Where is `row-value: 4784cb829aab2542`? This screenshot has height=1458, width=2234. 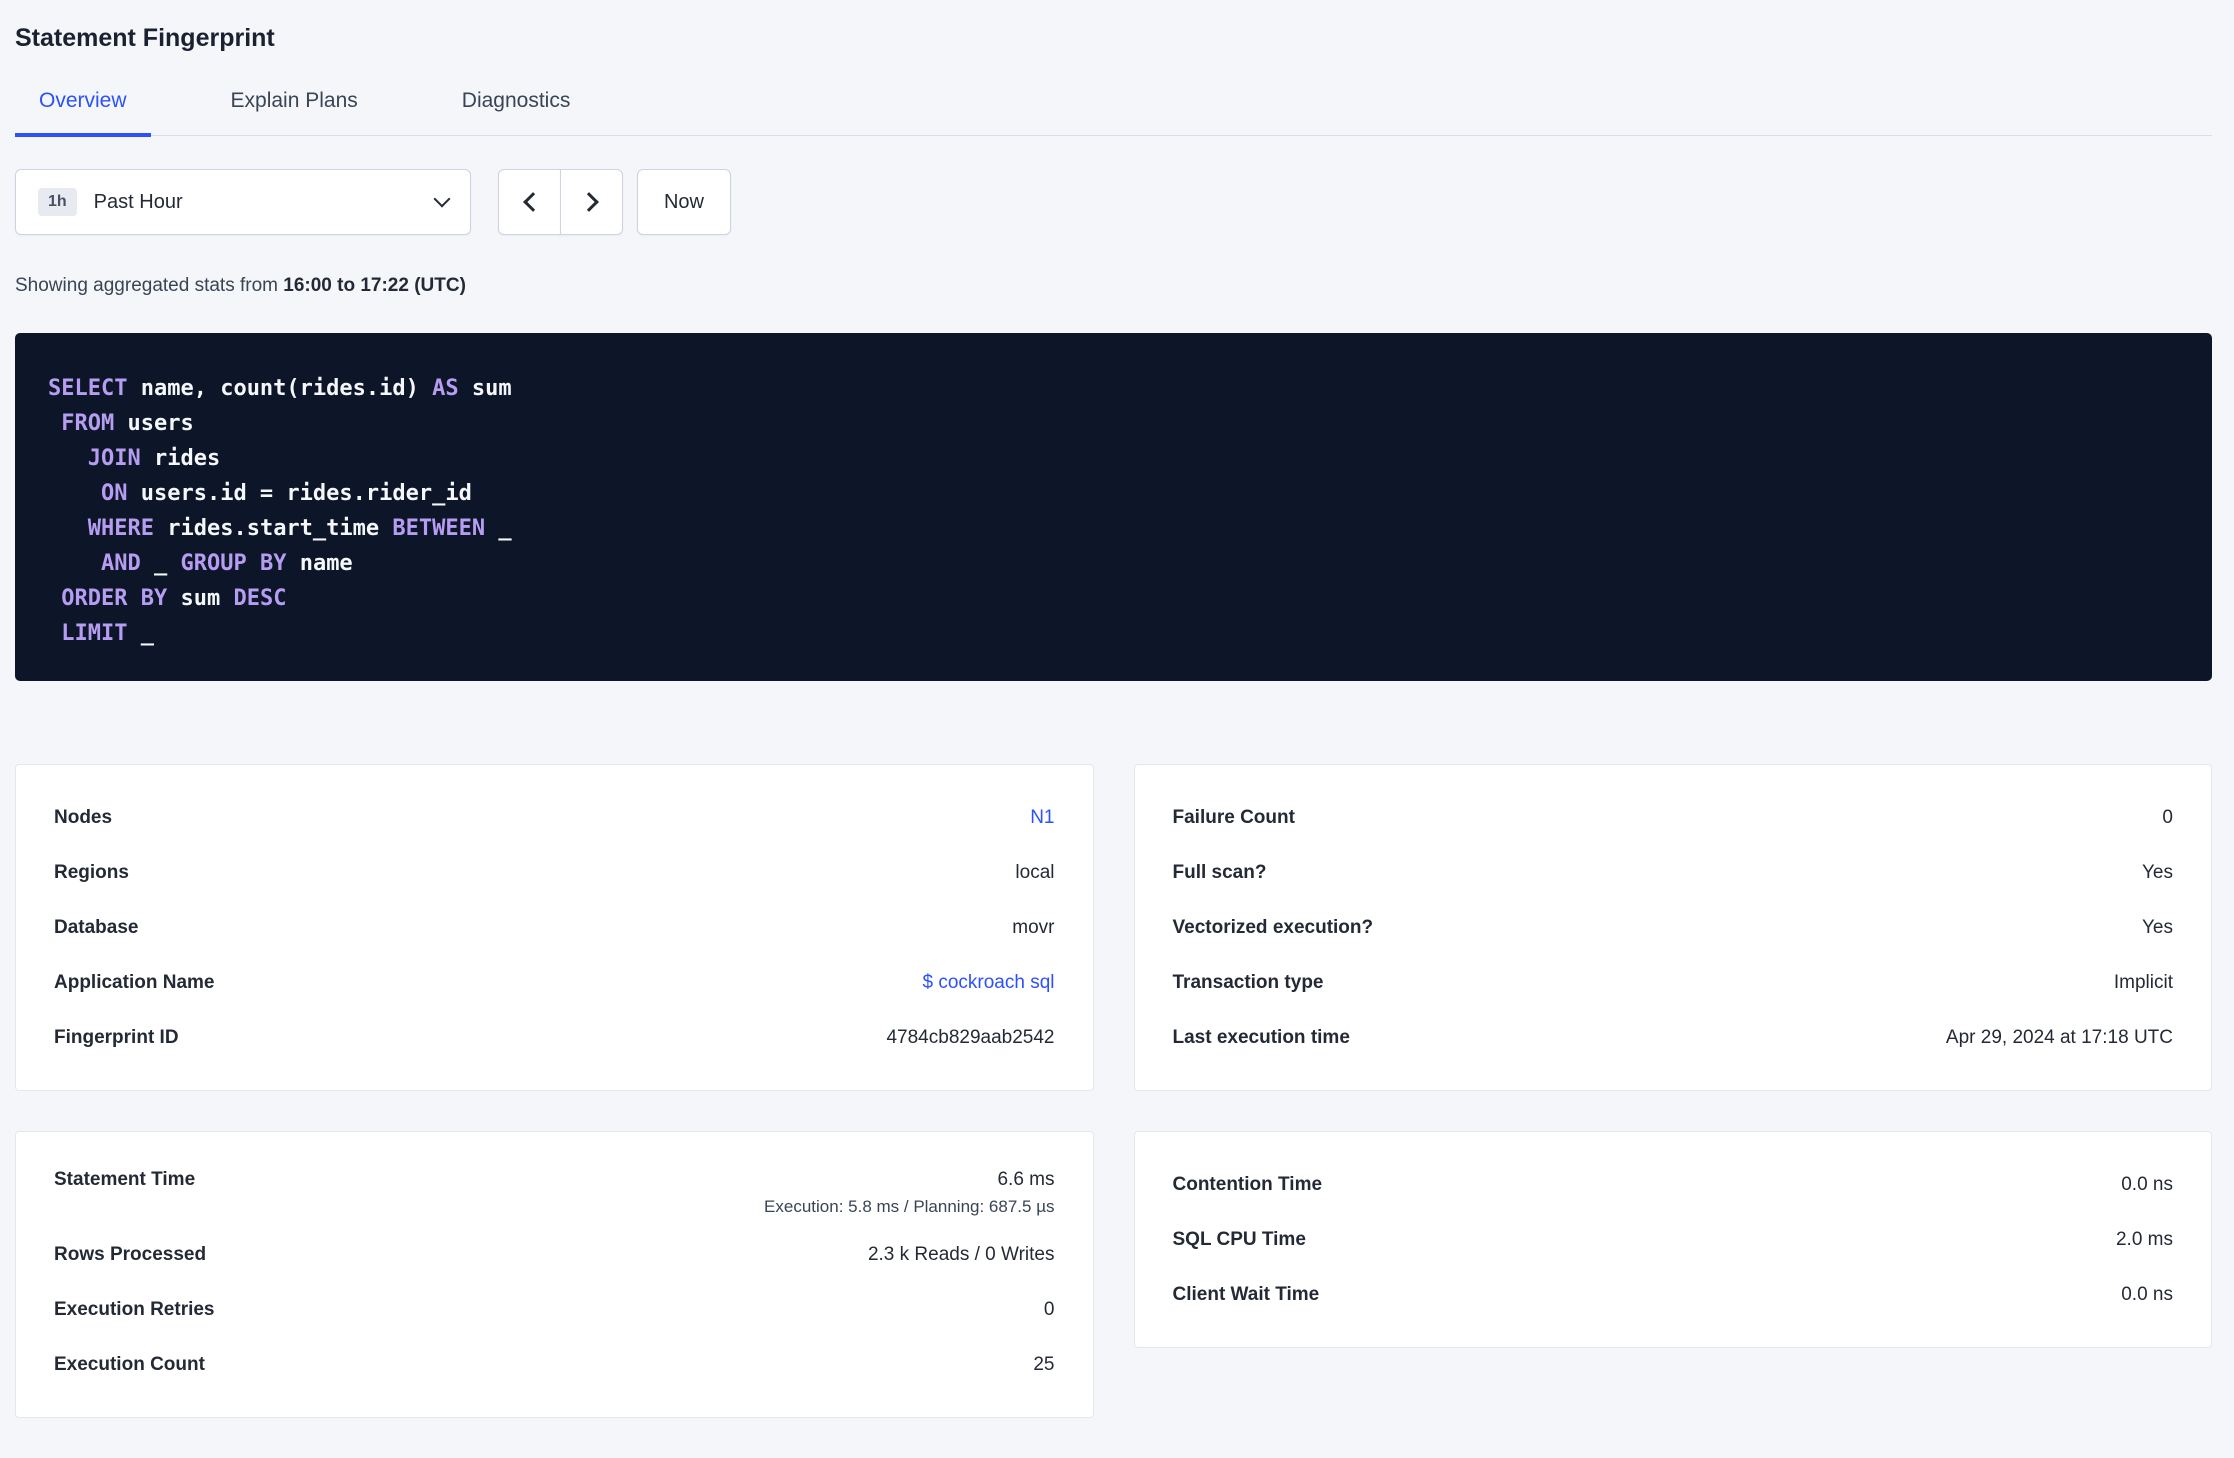
row-value: 4784cb829aab2542 is located at coordinates (970, 1037).